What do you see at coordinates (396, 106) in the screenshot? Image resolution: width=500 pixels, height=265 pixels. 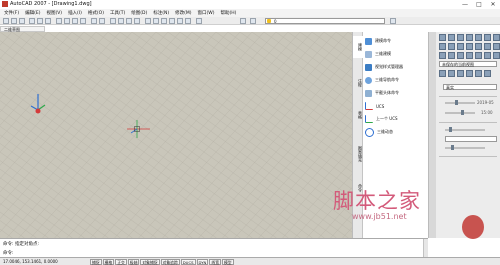 I see `palette-item-ucs: UCS` at bounding box center [396, 106].